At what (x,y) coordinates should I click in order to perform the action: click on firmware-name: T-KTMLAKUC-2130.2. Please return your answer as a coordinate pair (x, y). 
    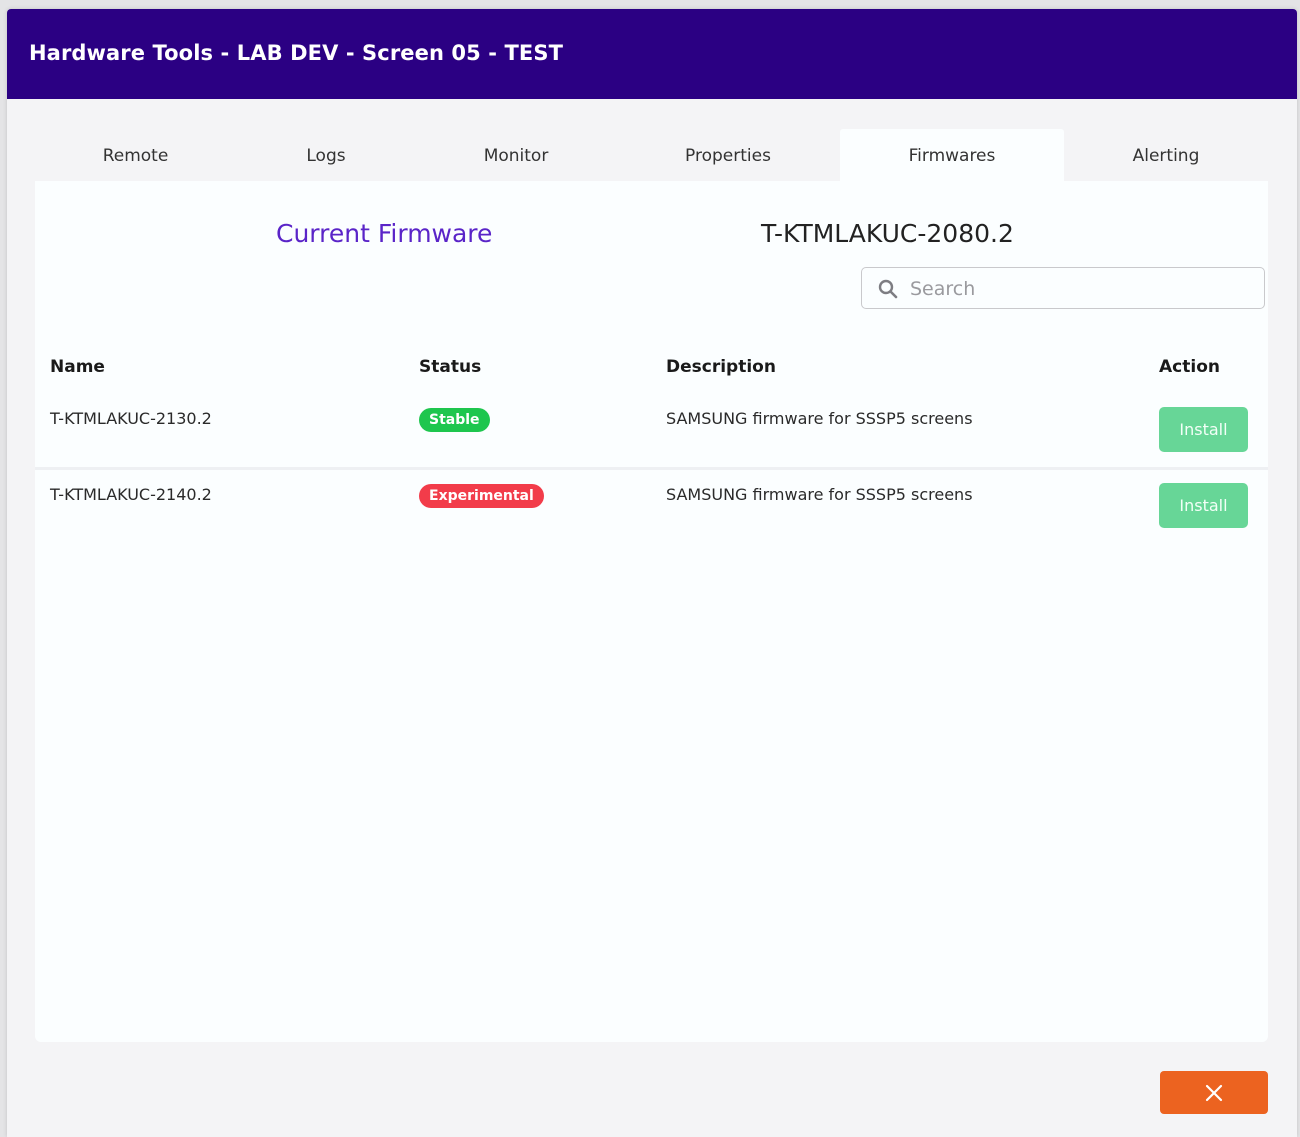
    Looking at the image, I should click on (131, 418).